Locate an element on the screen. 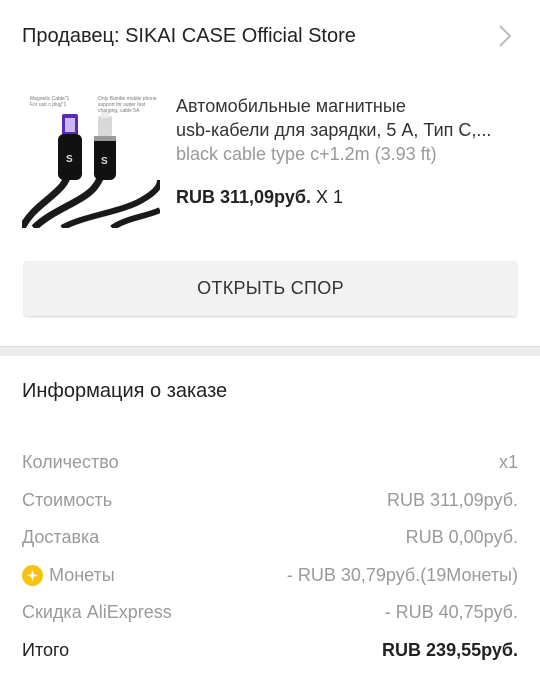  summary-row-total: Итого RUB 239,55руб. is located at coordinates (270, 651).